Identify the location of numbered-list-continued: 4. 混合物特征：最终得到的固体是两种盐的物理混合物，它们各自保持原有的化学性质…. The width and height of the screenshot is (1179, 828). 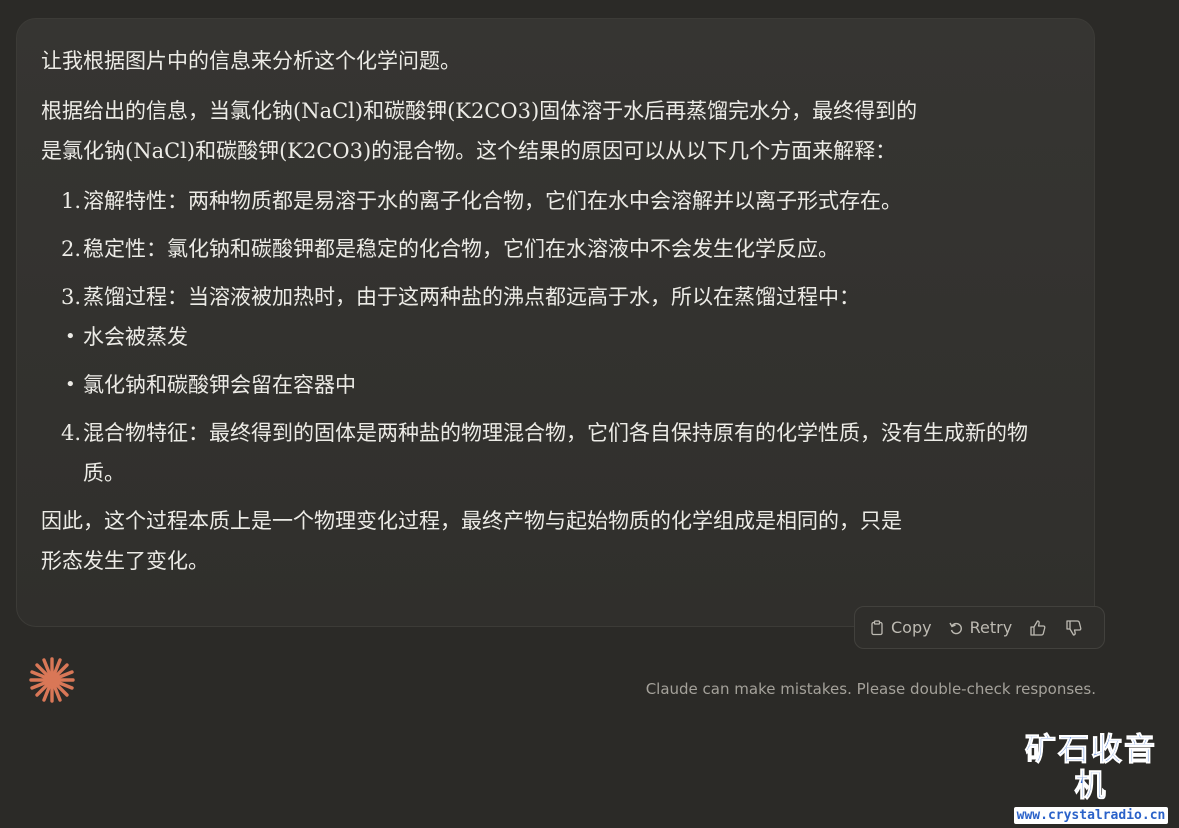
(555, 453).